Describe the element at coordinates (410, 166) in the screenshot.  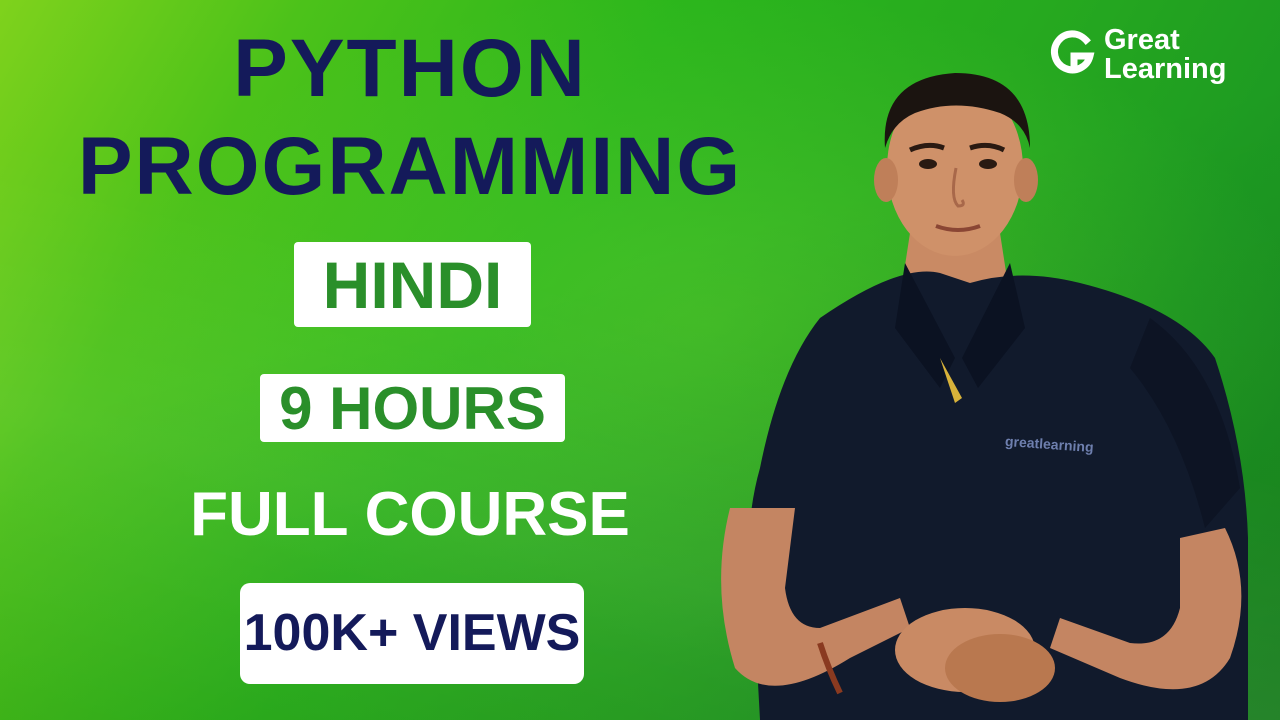
I see `title-line-programming: PROGRAMMING` at that location.